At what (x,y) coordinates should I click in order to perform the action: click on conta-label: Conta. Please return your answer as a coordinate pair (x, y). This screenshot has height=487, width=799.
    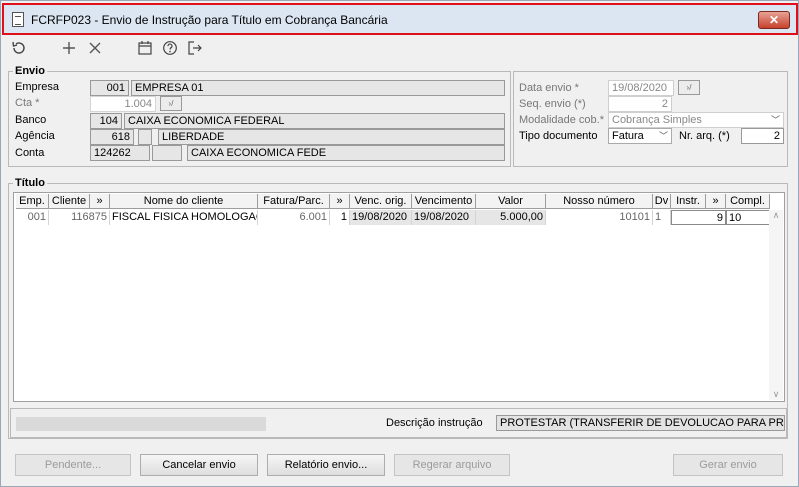
    Looking at the image, I should click on (30, 153).